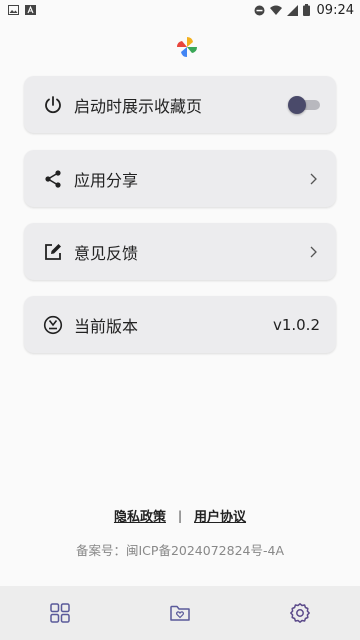 The height and width of the screenshot is (640, 360). Describe the element at coordinates (180, 550) in the screenshot. I see `icp-record: 备案号：闽ICP备2024072824号-4A` at that location.